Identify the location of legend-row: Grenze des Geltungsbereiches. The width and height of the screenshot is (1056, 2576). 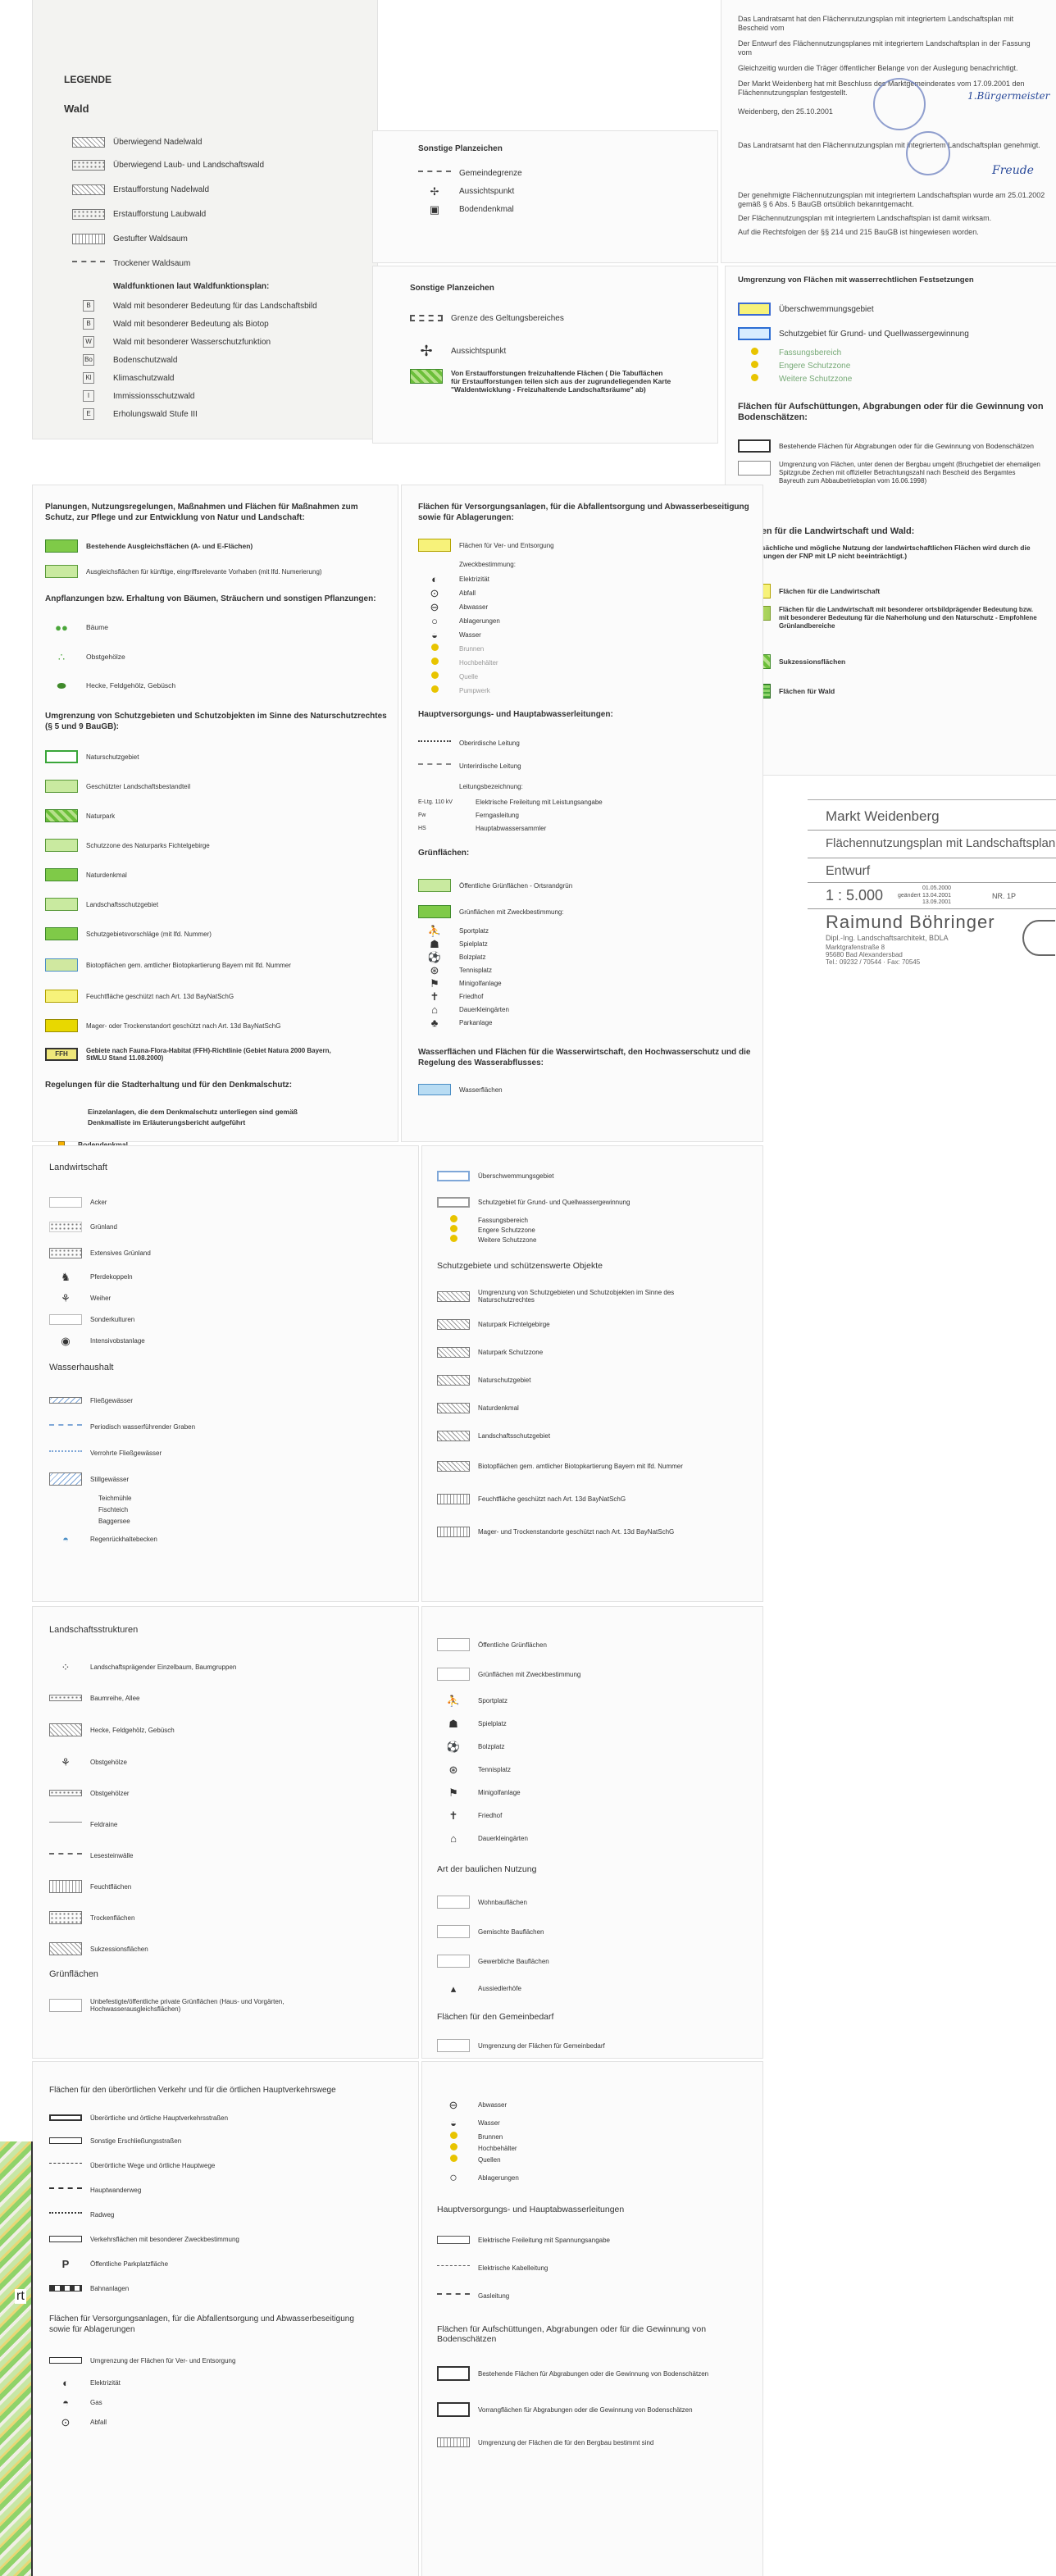
(557, 318).